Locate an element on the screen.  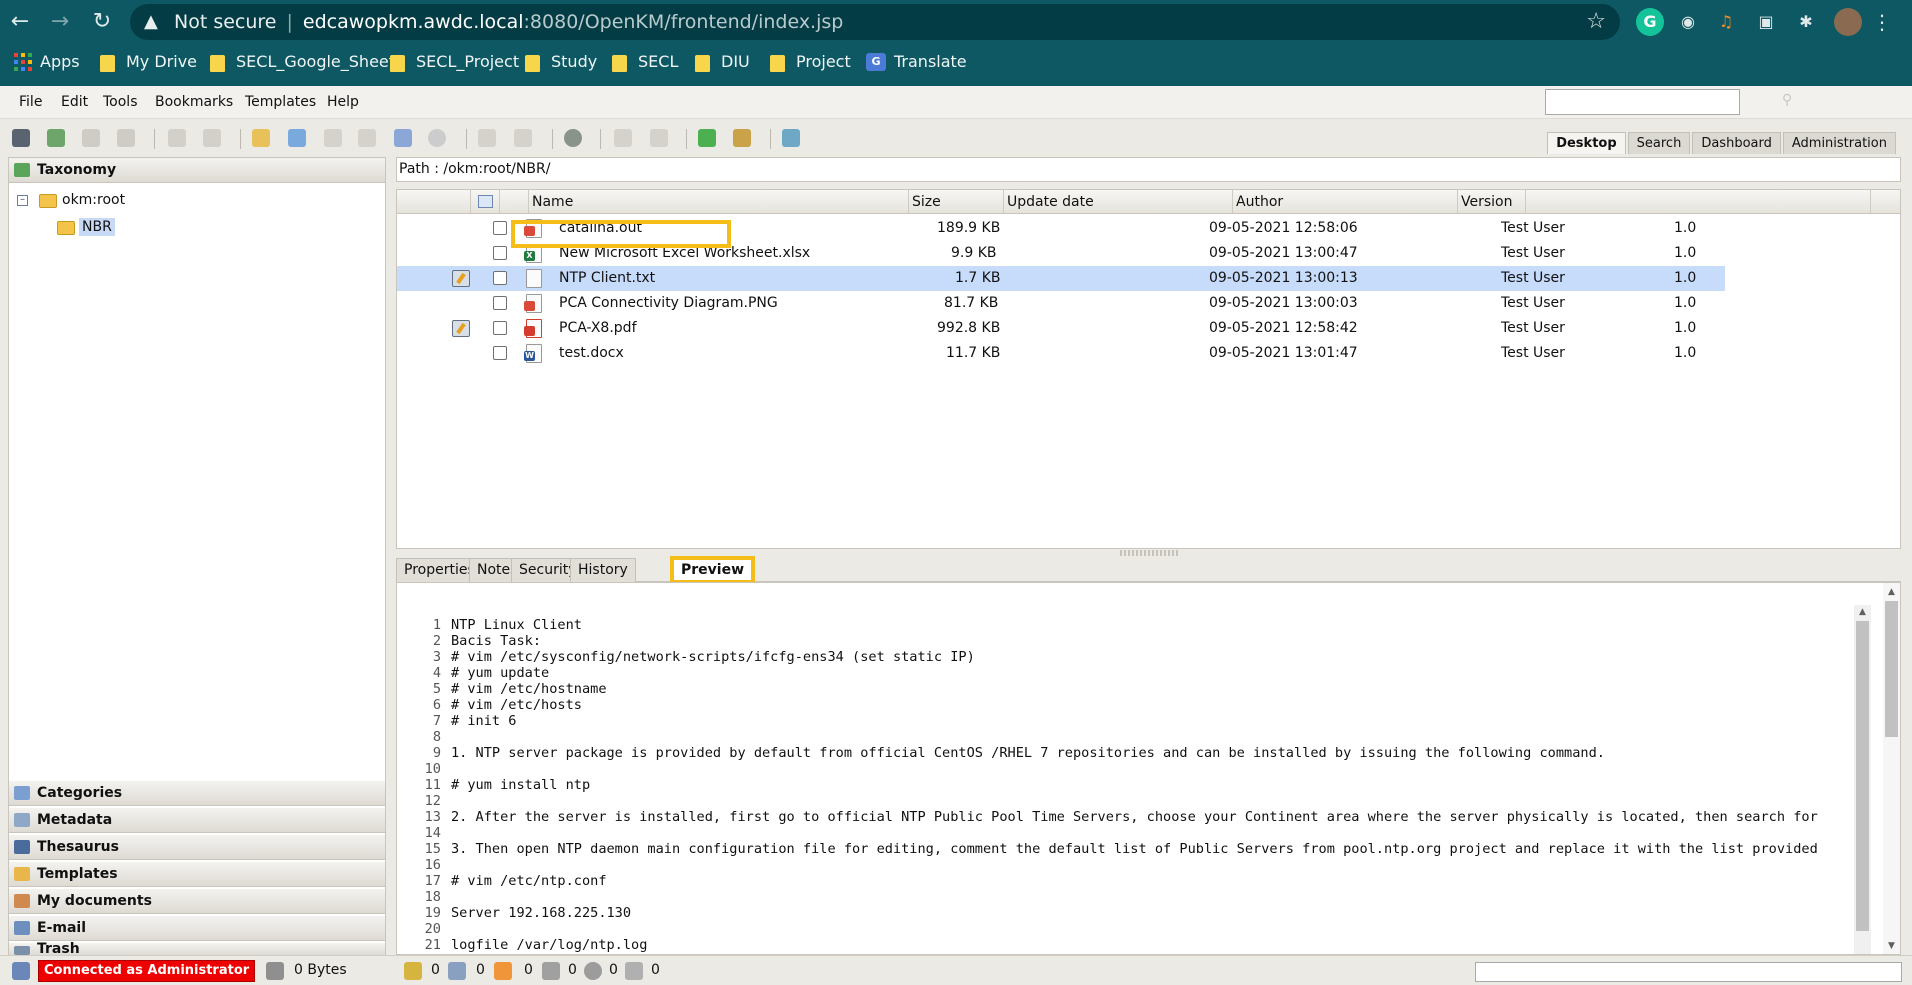
add-subscription-icon is located at coordinates (623, 138).